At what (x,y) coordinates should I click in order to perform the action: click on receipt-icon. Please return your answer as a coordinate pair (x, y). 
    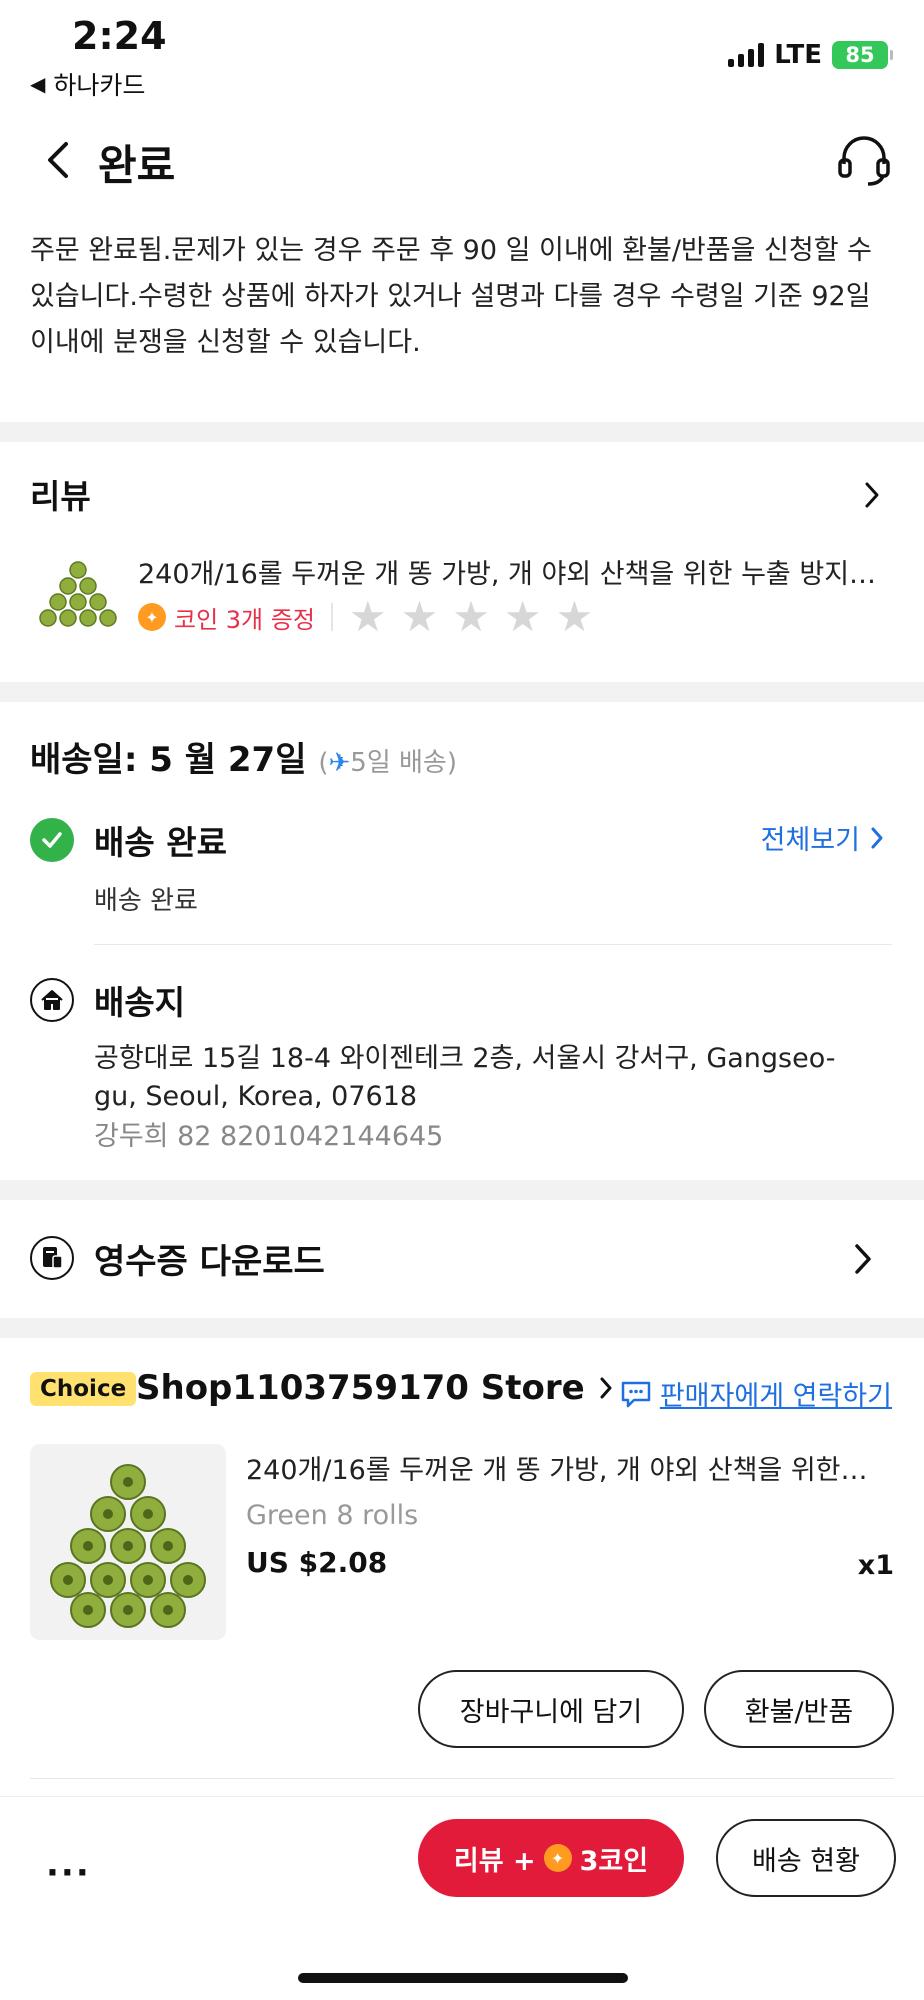
    Looking at the image, I should click on (52, 1258).